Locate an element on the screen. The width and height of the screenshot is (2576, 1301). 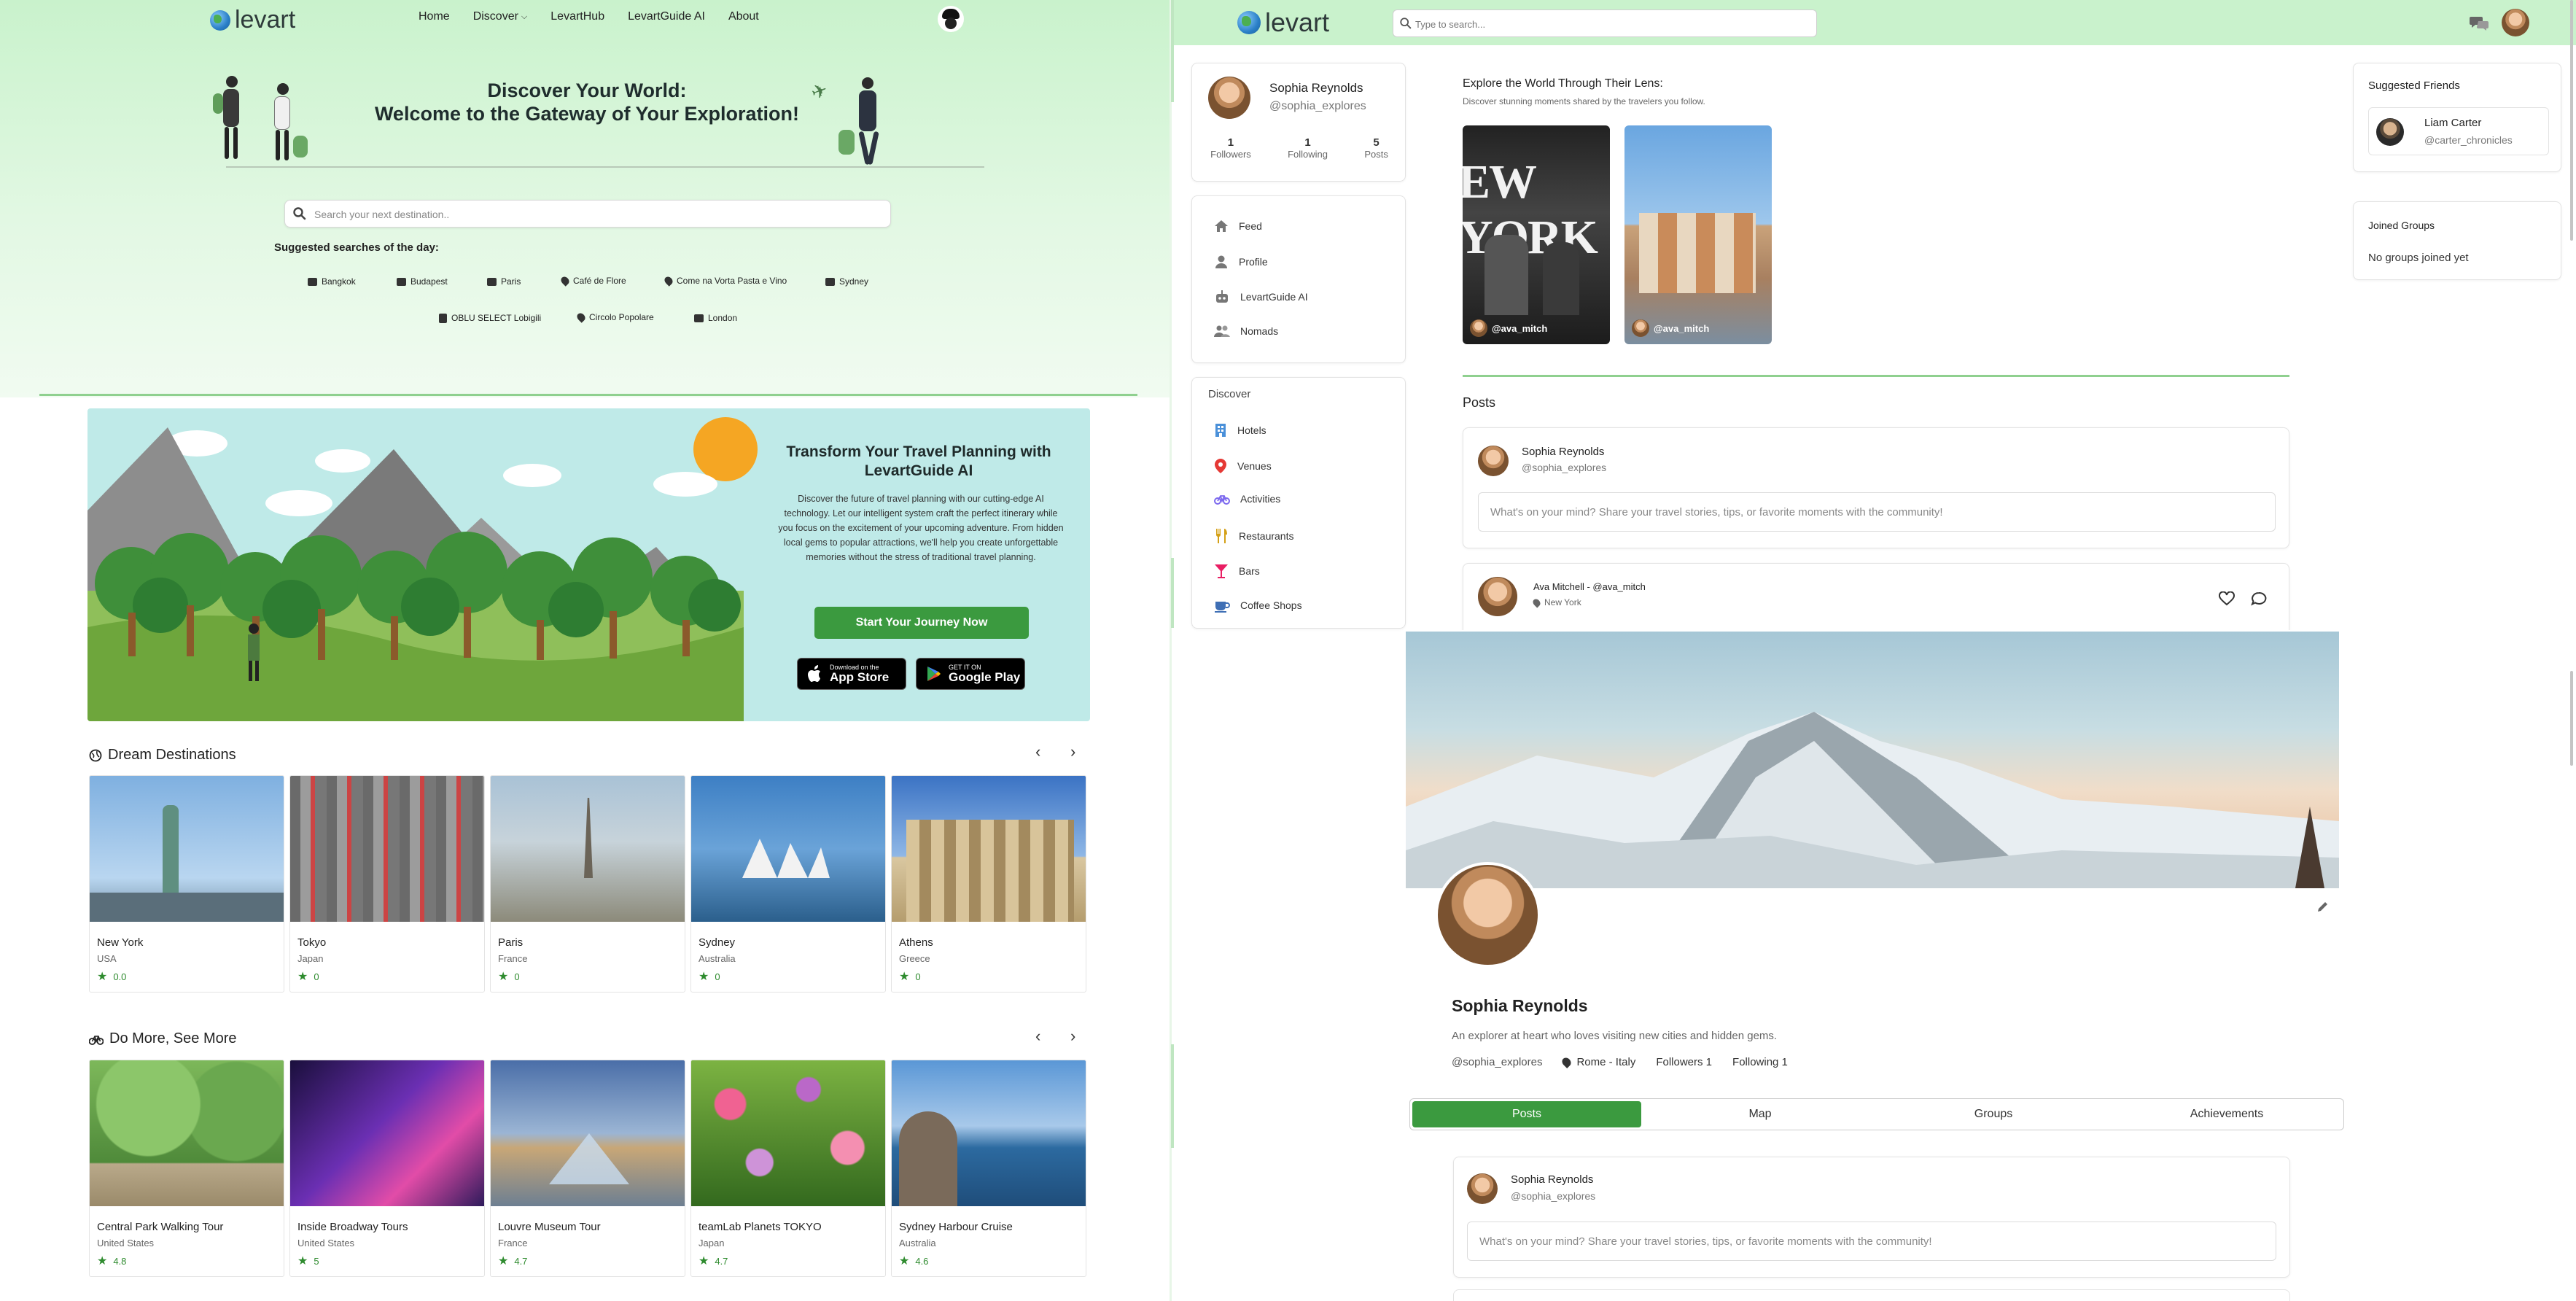
card-name: Paris is located at coordinates (511, 942).